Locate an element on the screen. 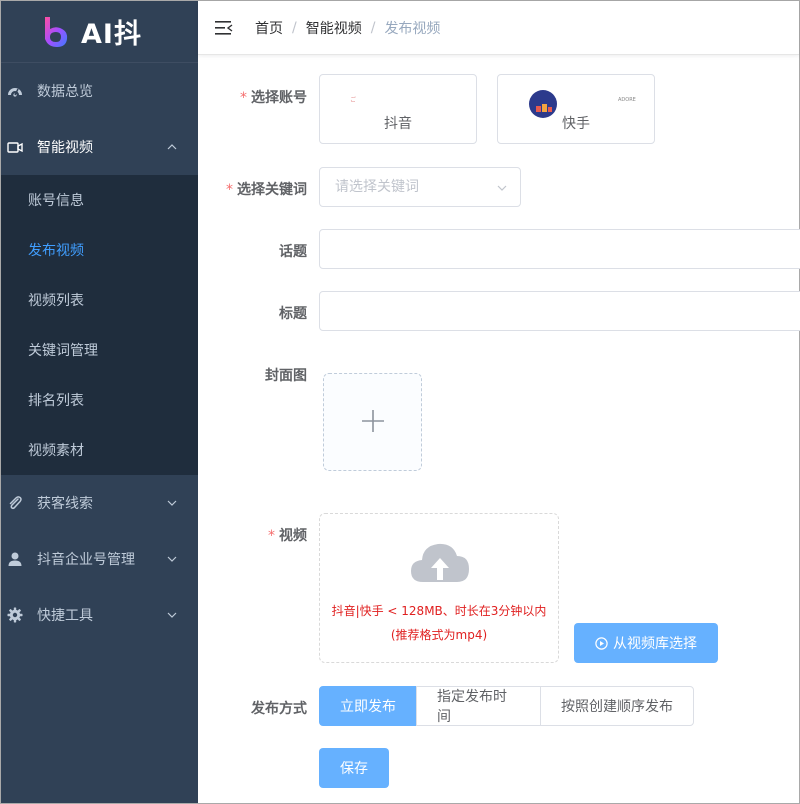 The height and width of the screenshot is (804, 800). sidebar-item-label: 快捷工具 is located at coordinates (65, 616).